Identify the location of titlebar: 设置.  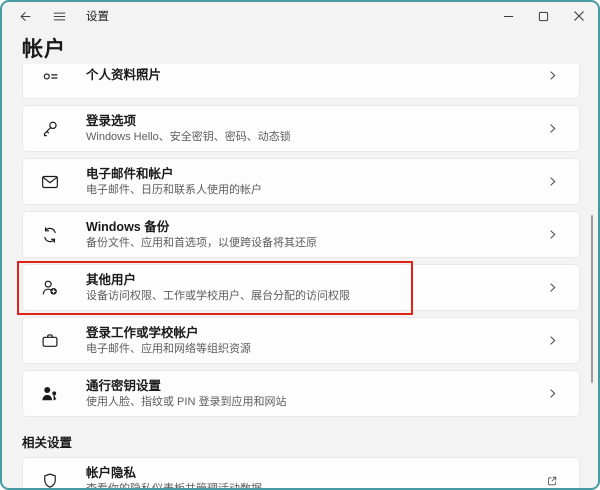
(300, 16).